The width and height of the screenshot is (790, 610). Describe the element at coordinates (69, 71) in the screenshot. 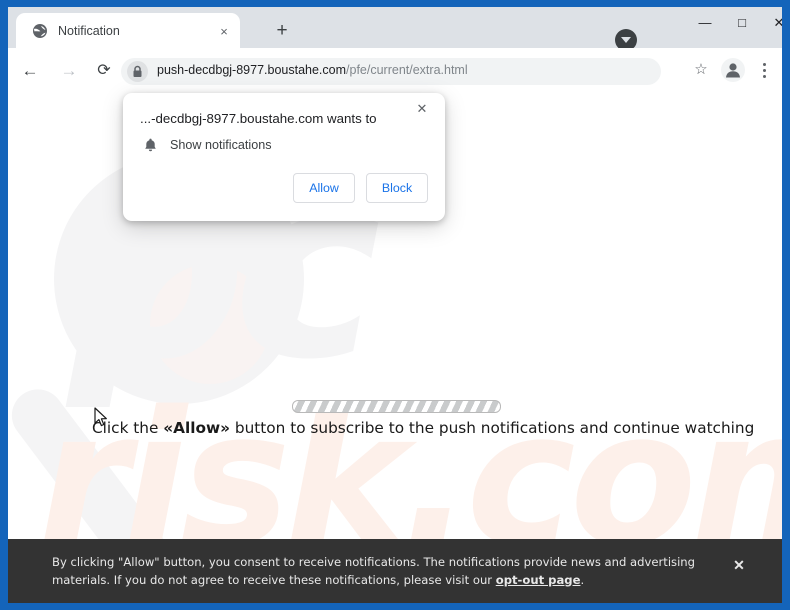

I see `forward-button: →` at that location.